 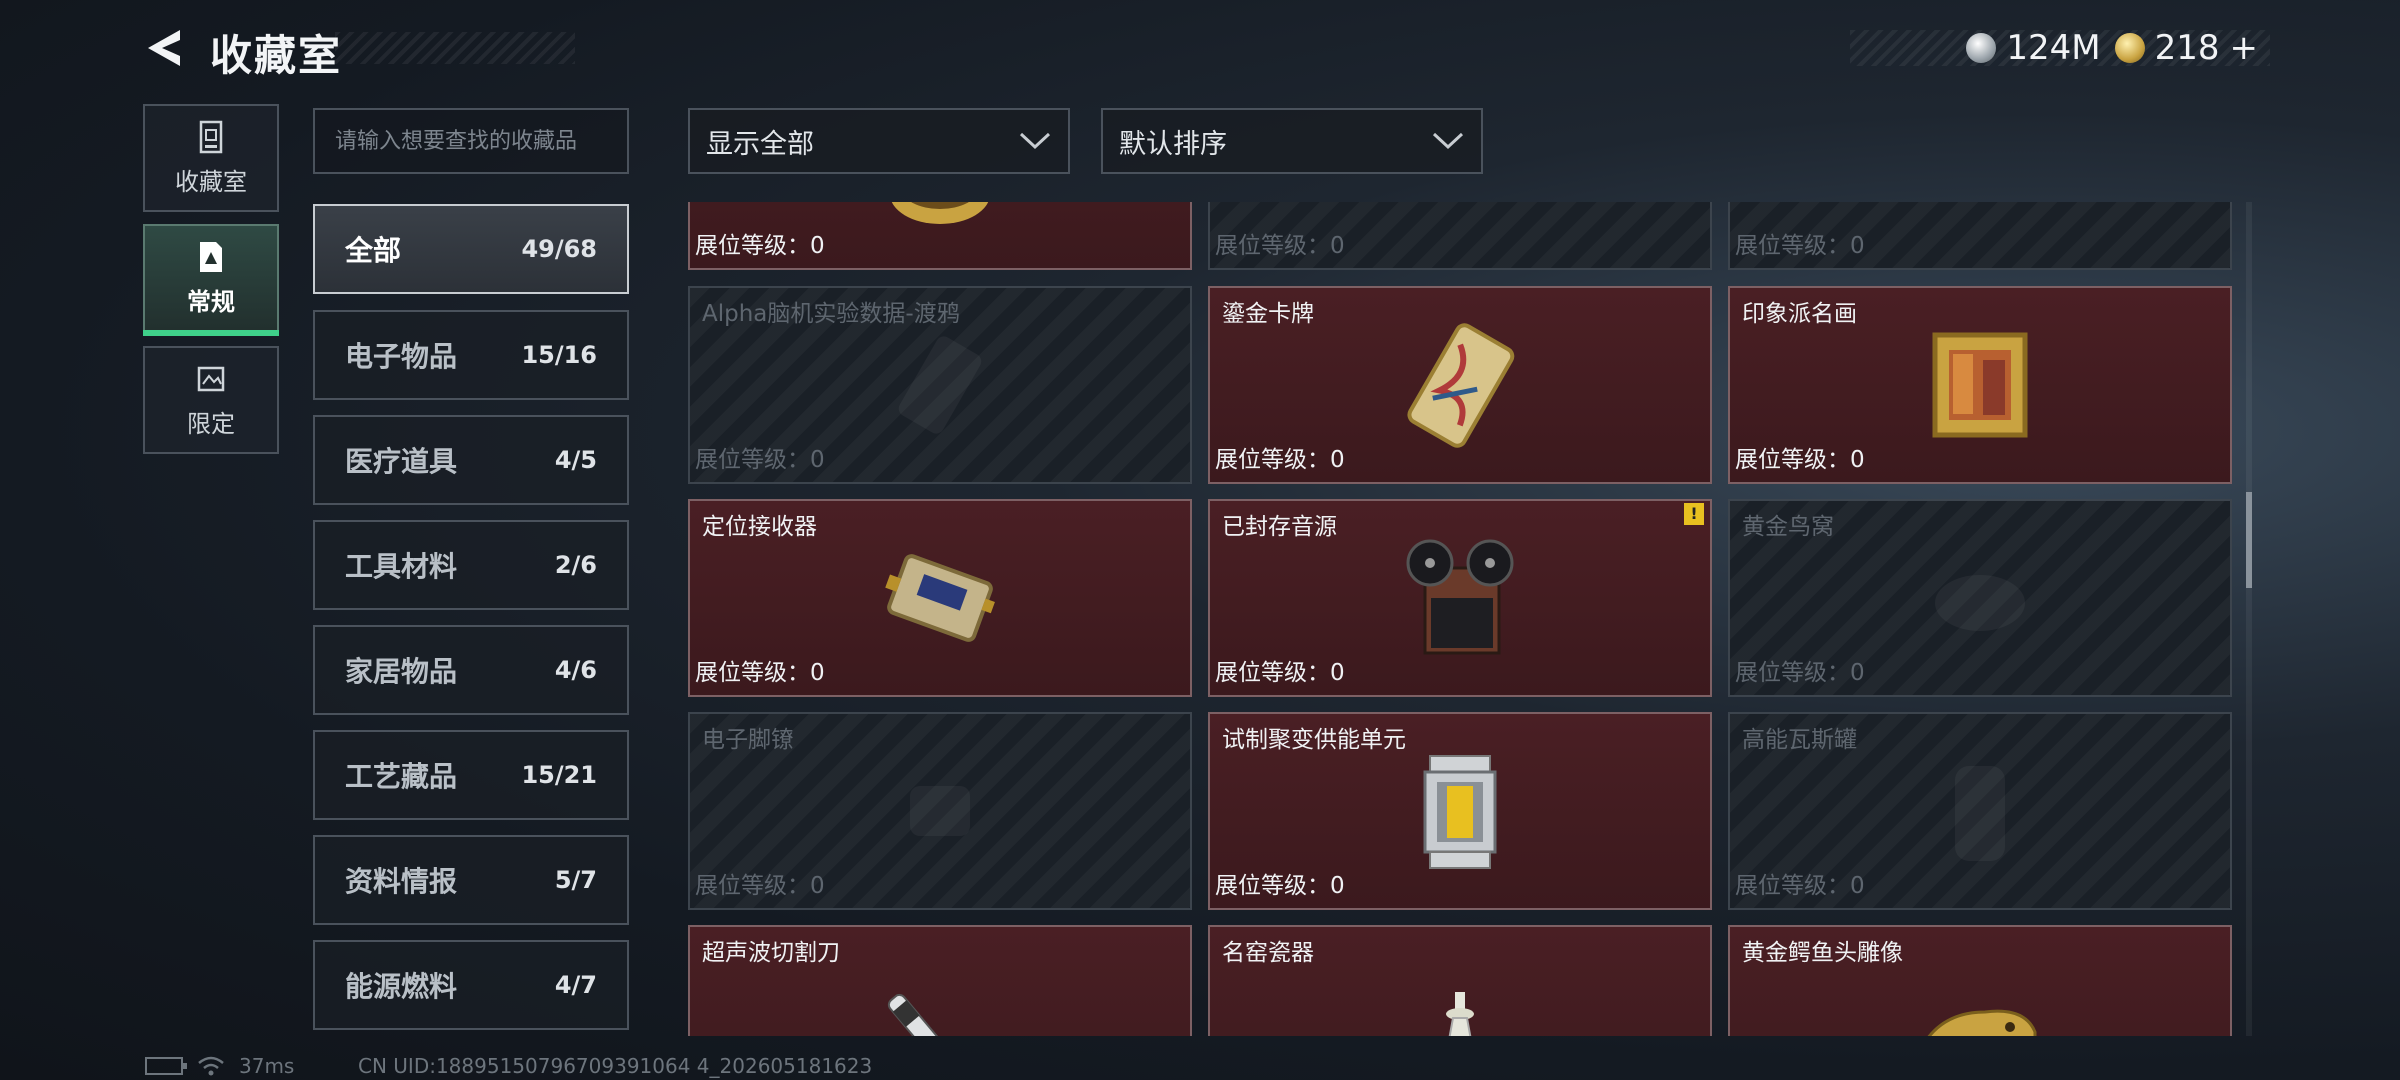 I want to click on category-count: 4/5, so click(x=575, y=460).